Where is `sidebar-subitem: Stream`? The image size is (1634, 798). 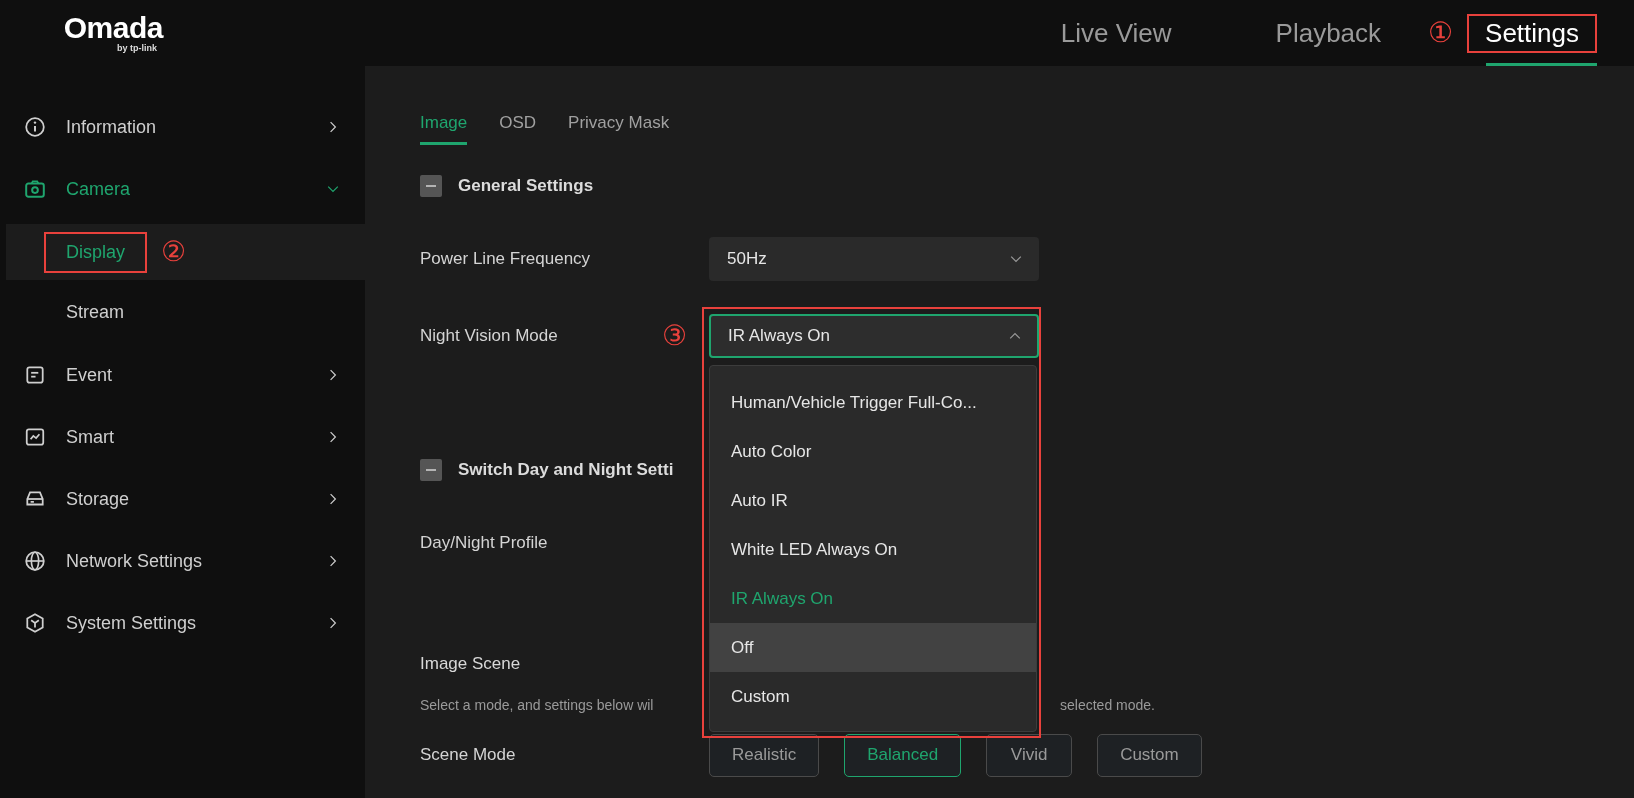 sidebar-subitem: Stream is located at coordinates (95, 312).